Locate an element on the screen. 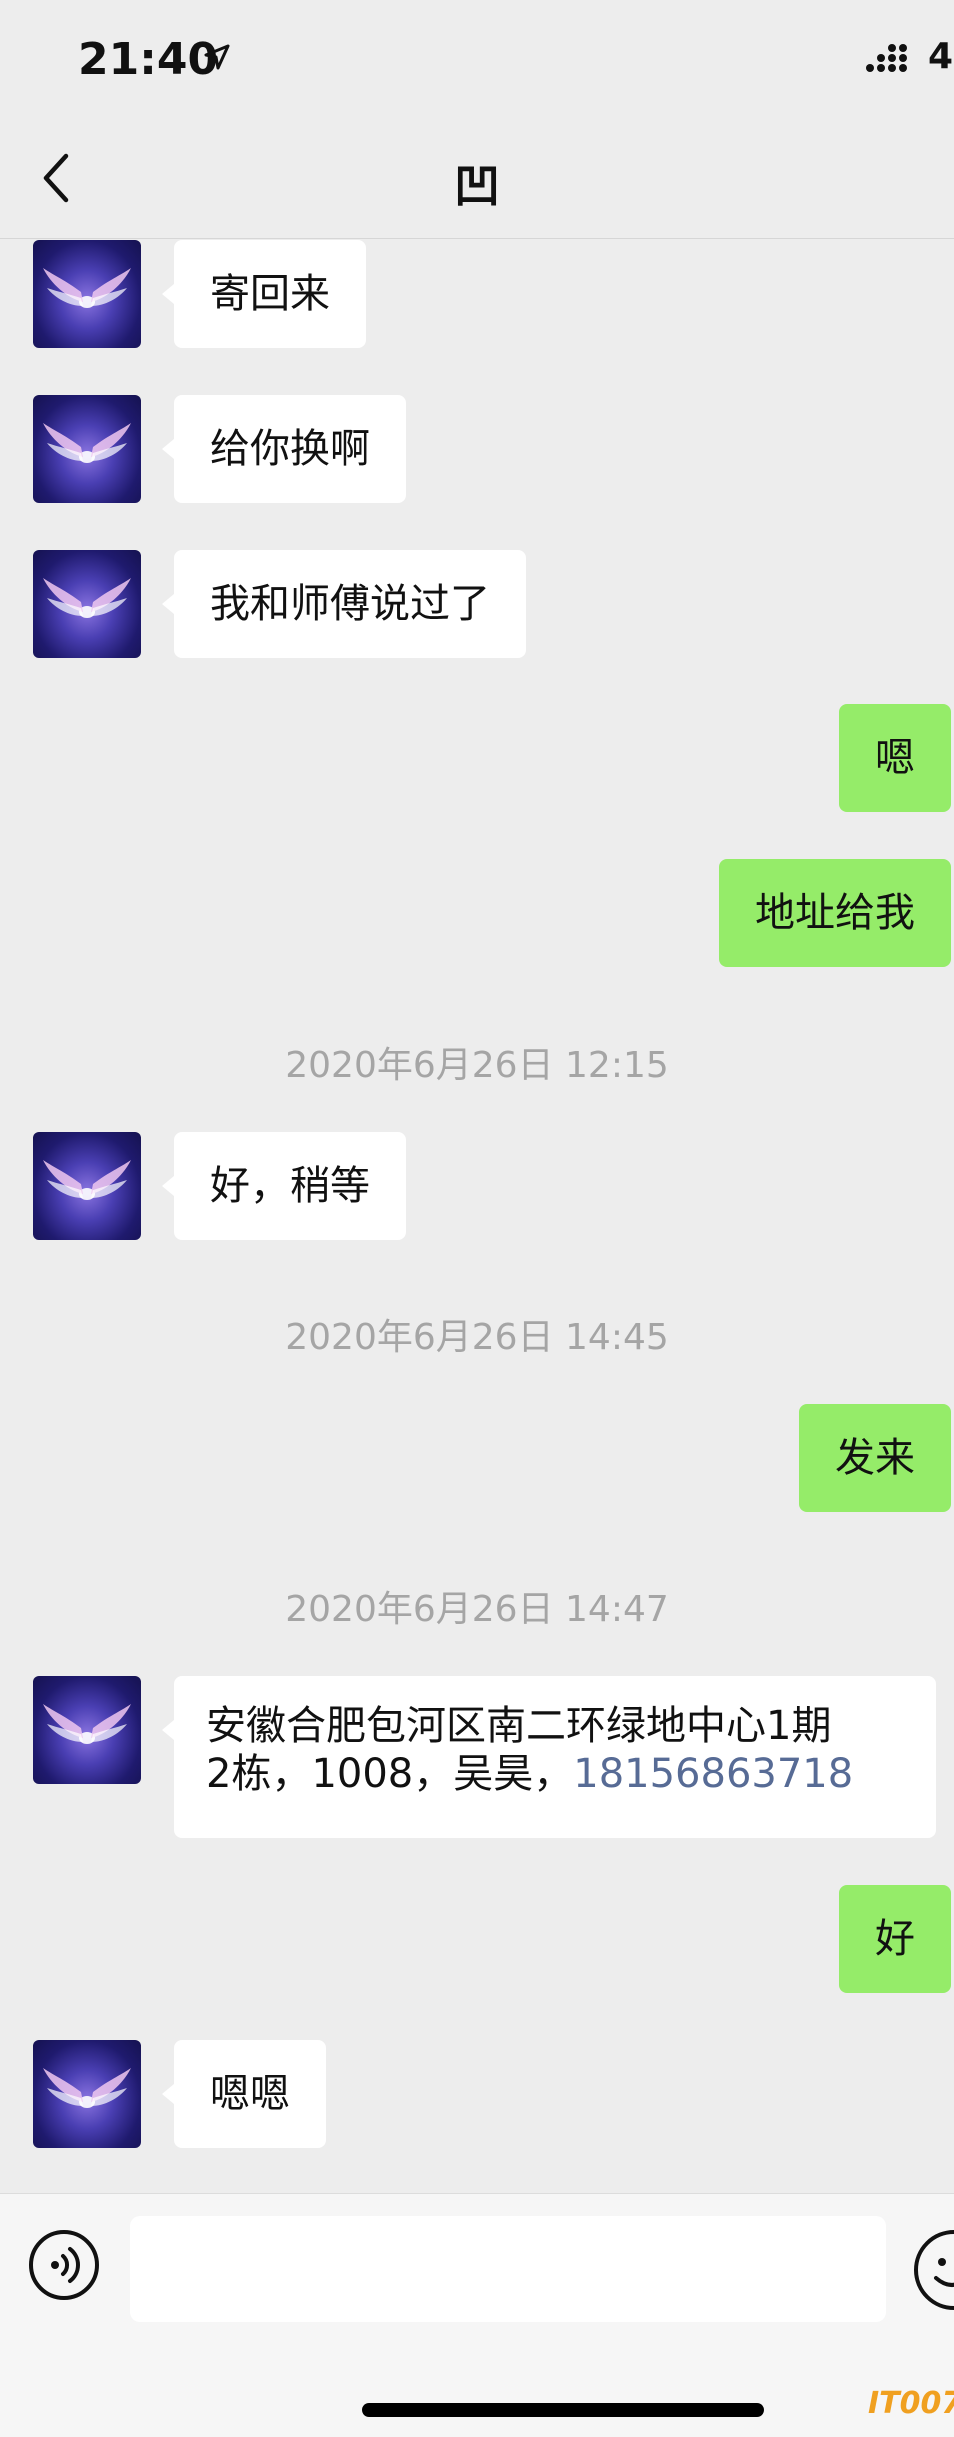 The height and width of the screenshot is (2437, 954). message-bubble-outgoing: 地址给我 is located at coordinates (835, 913).